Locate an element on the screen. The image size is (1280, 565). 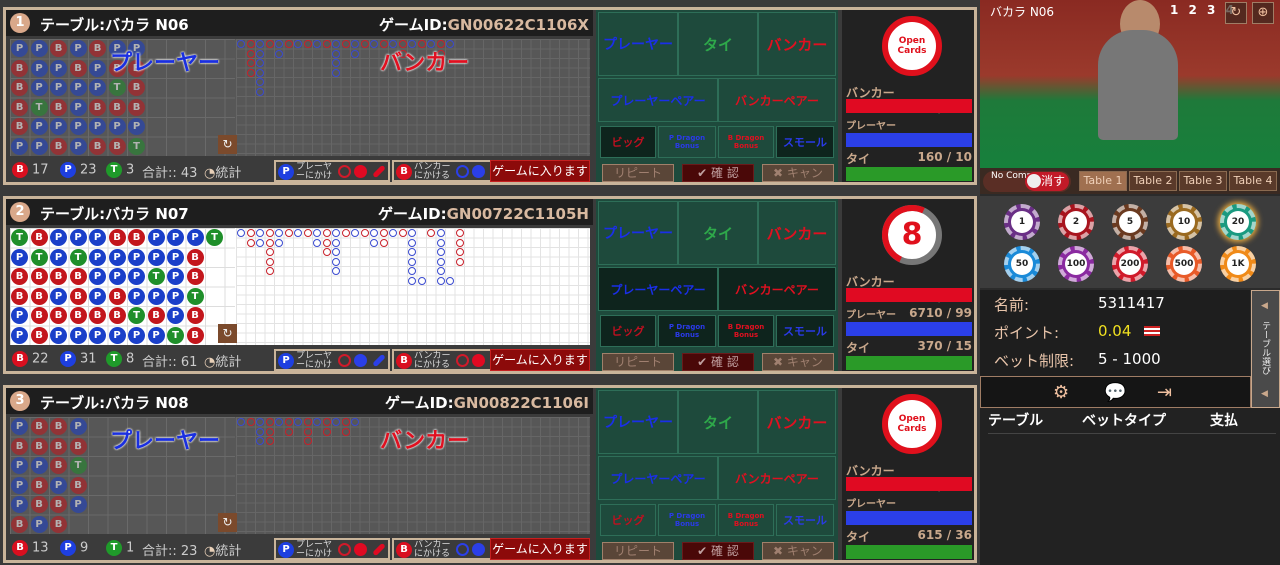
tie-bar is located at coordinates (909, 552).